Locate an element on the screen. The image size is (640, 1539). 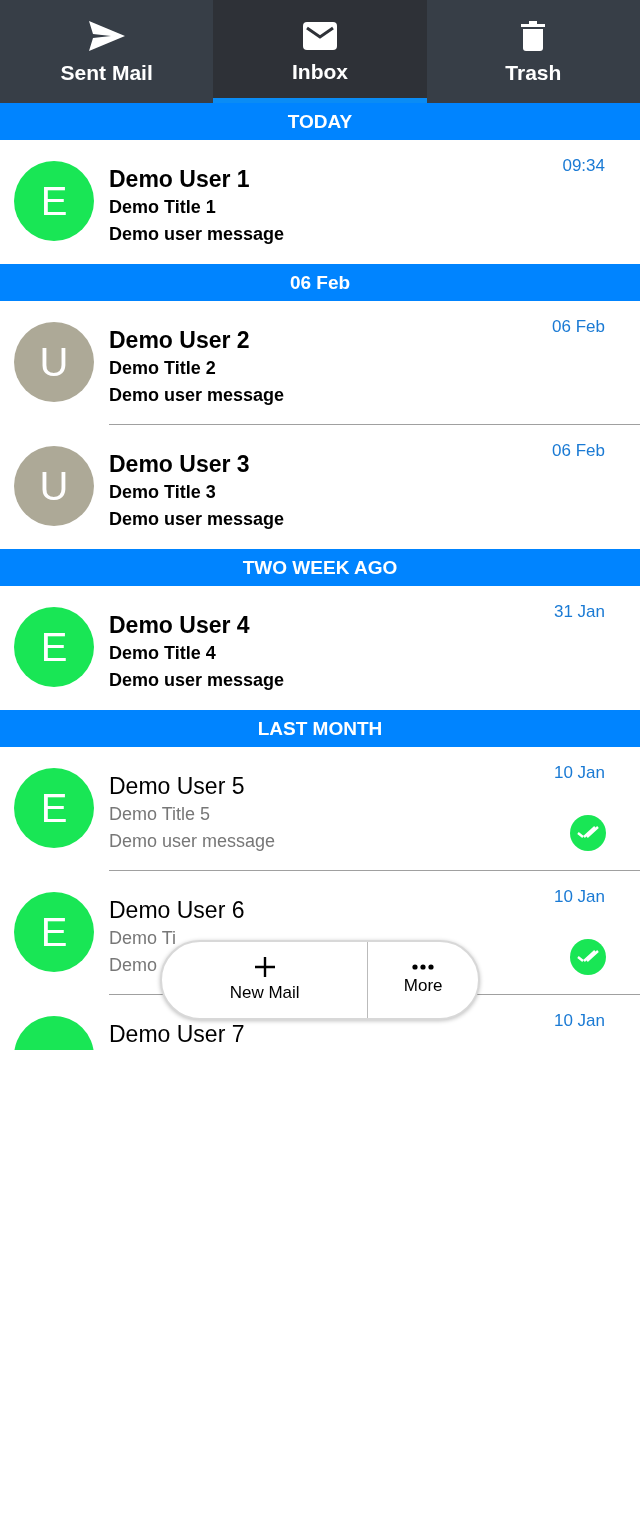
mail-subject: Demo Title 3 is located at coordinates (162, 492).